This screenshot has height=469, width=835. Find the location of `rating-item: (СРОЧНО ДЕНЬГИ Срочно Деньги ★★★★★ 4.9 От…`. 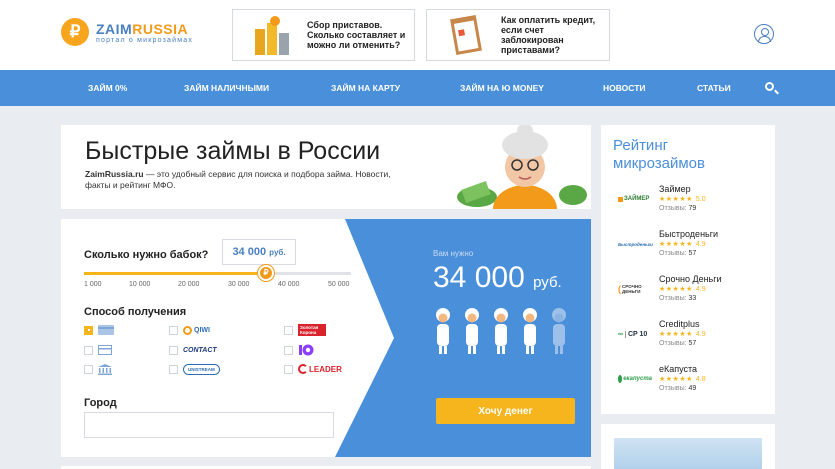

rating-item: (СРОЧНО ДЕНЬГИ Срочно Деньги ★★★★★ 4.9 От… is located at coordinates (693, 291).